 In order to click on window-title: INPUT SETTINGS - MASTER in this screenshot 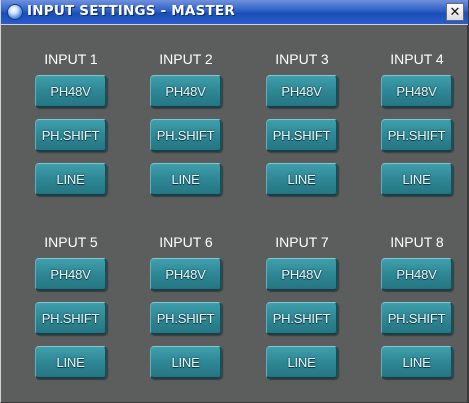, I will do `click(131, 11)`.